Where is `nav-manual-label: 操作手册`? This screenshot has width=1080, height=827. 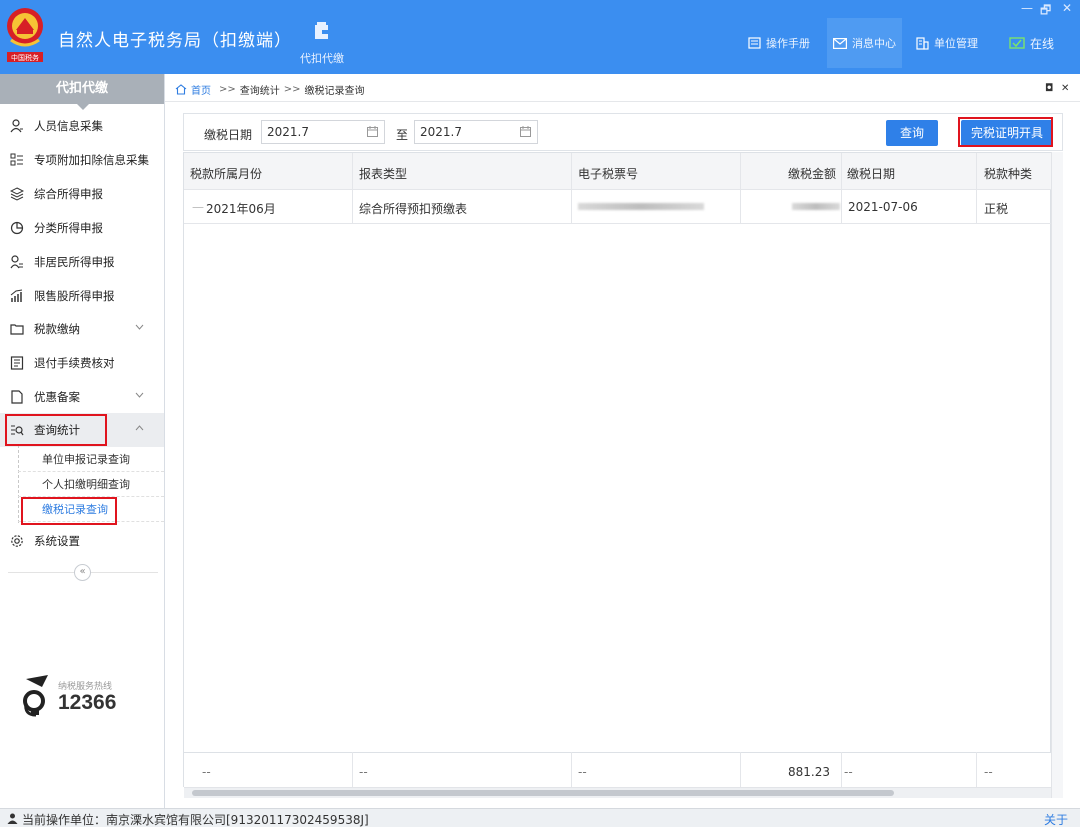
nav-manual-label: 操作手册 is located at coordinates (788, 43).